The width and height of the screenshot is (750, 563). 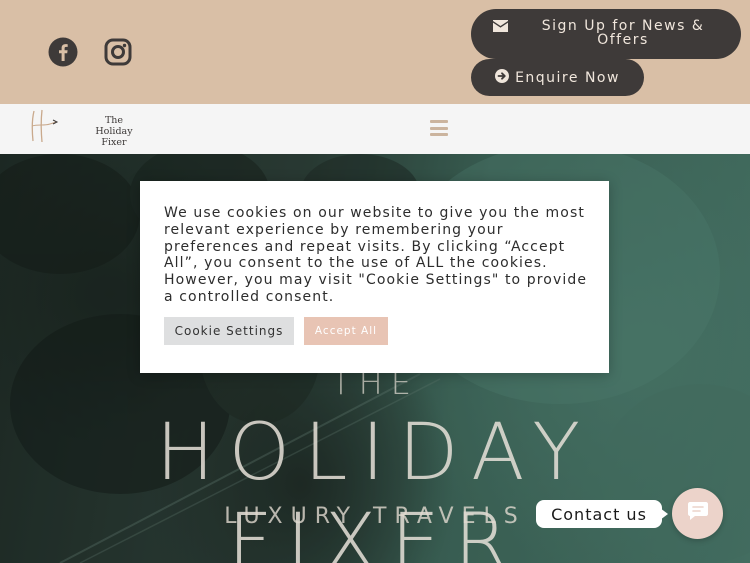 What do you see at coordinates (439, 128) in the screenshot?
I see `hamburger-icon` at bounding box center [439, 128].